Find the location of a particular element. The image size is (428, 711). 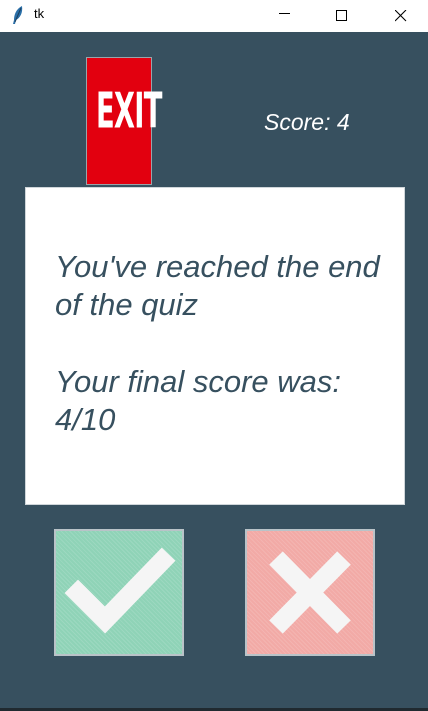

window-title: tk is located at coordinates (39, 13).